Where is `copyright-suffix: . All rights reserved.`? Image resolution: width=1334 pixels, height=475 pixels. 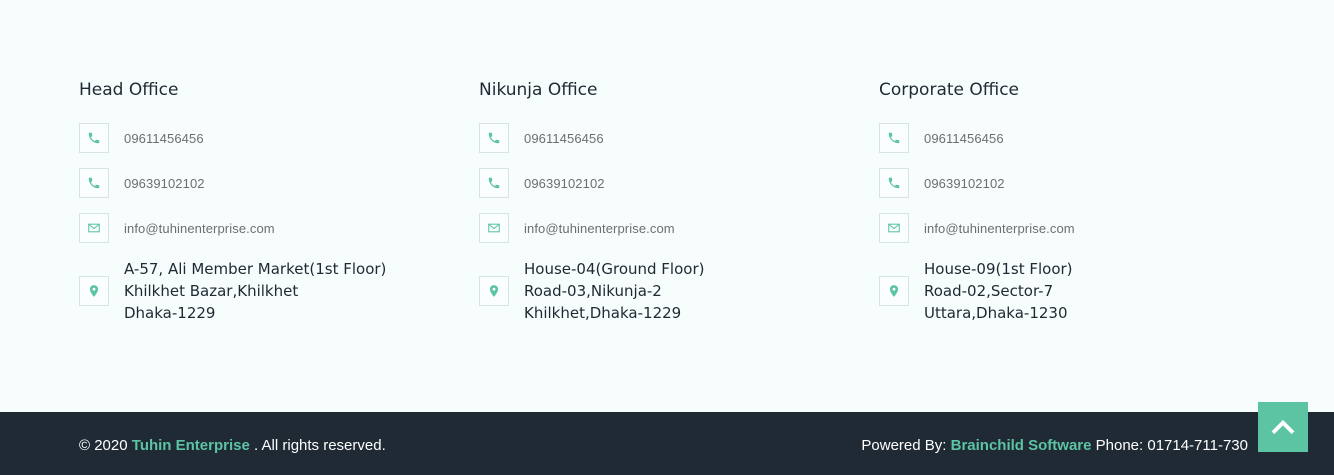 copyright-suffix: . All rights reserved. is located at coordinates (320, 445).